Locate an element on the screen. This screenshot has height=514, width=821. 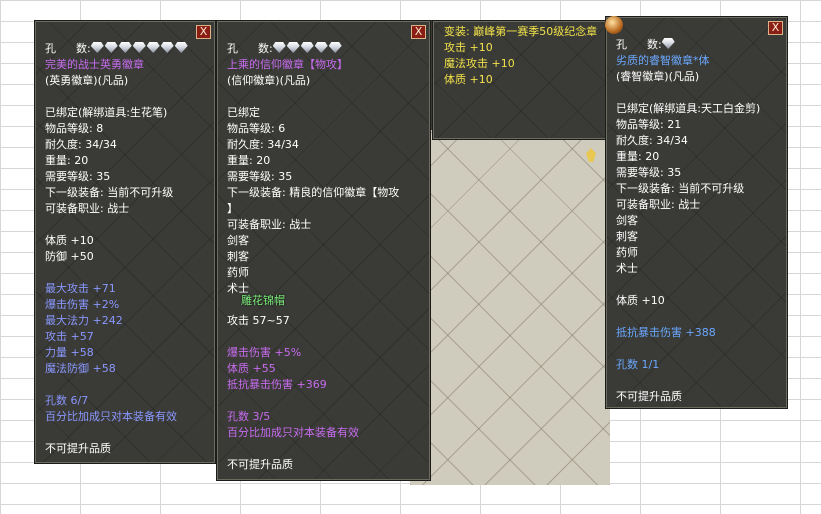
stat-line: 抵抗暴击伤害 +388 is located at coordinates (666, 332).